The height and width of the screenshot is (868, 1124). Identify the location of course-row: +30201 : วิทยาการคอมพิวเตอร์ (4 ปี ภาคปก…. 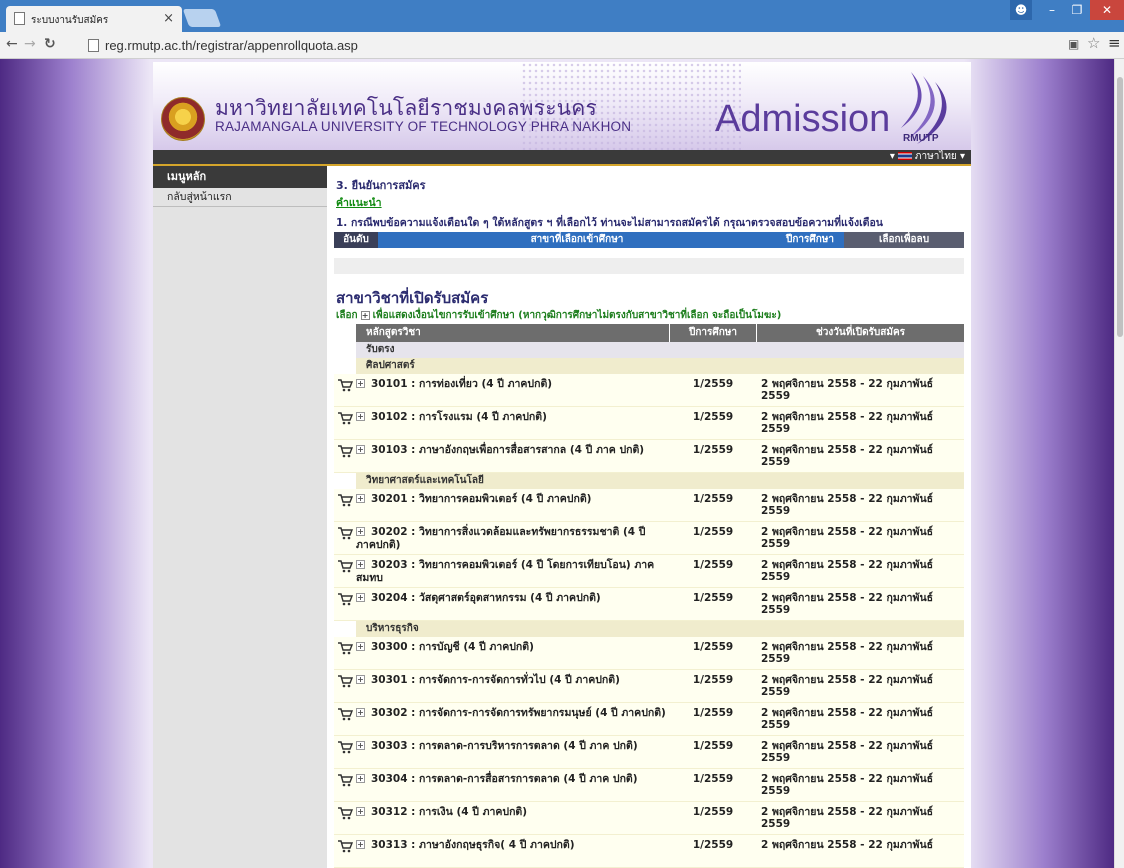
(649, 505).